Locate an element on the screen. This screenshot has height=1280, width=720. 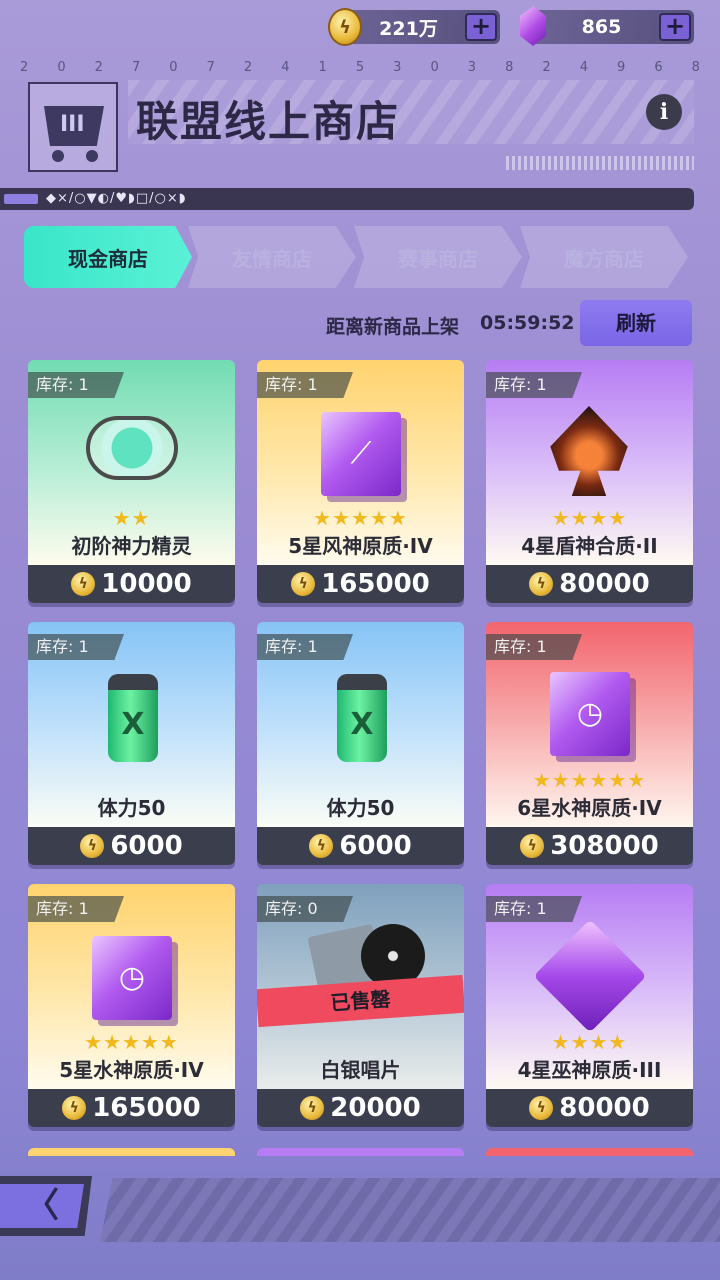
coin-balance: ϟ 221万 + is located at coordinates (414, 27).